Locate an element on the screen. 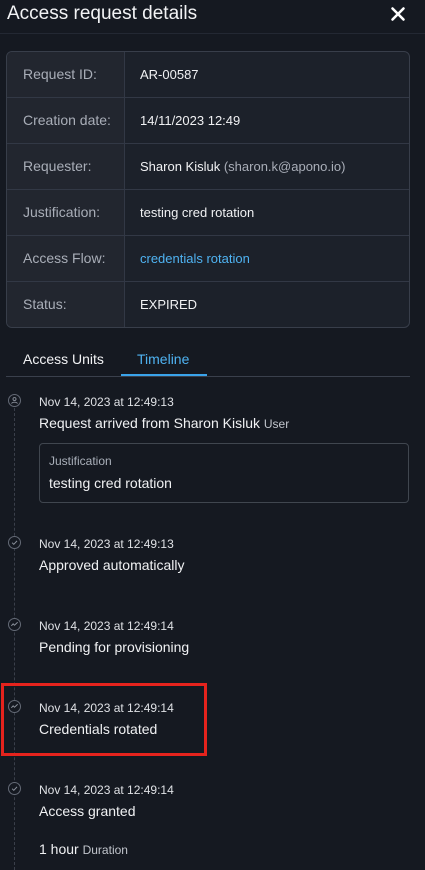  event-description: Request arrived from Sharon Kisluk is located at coordinates (149, 423).